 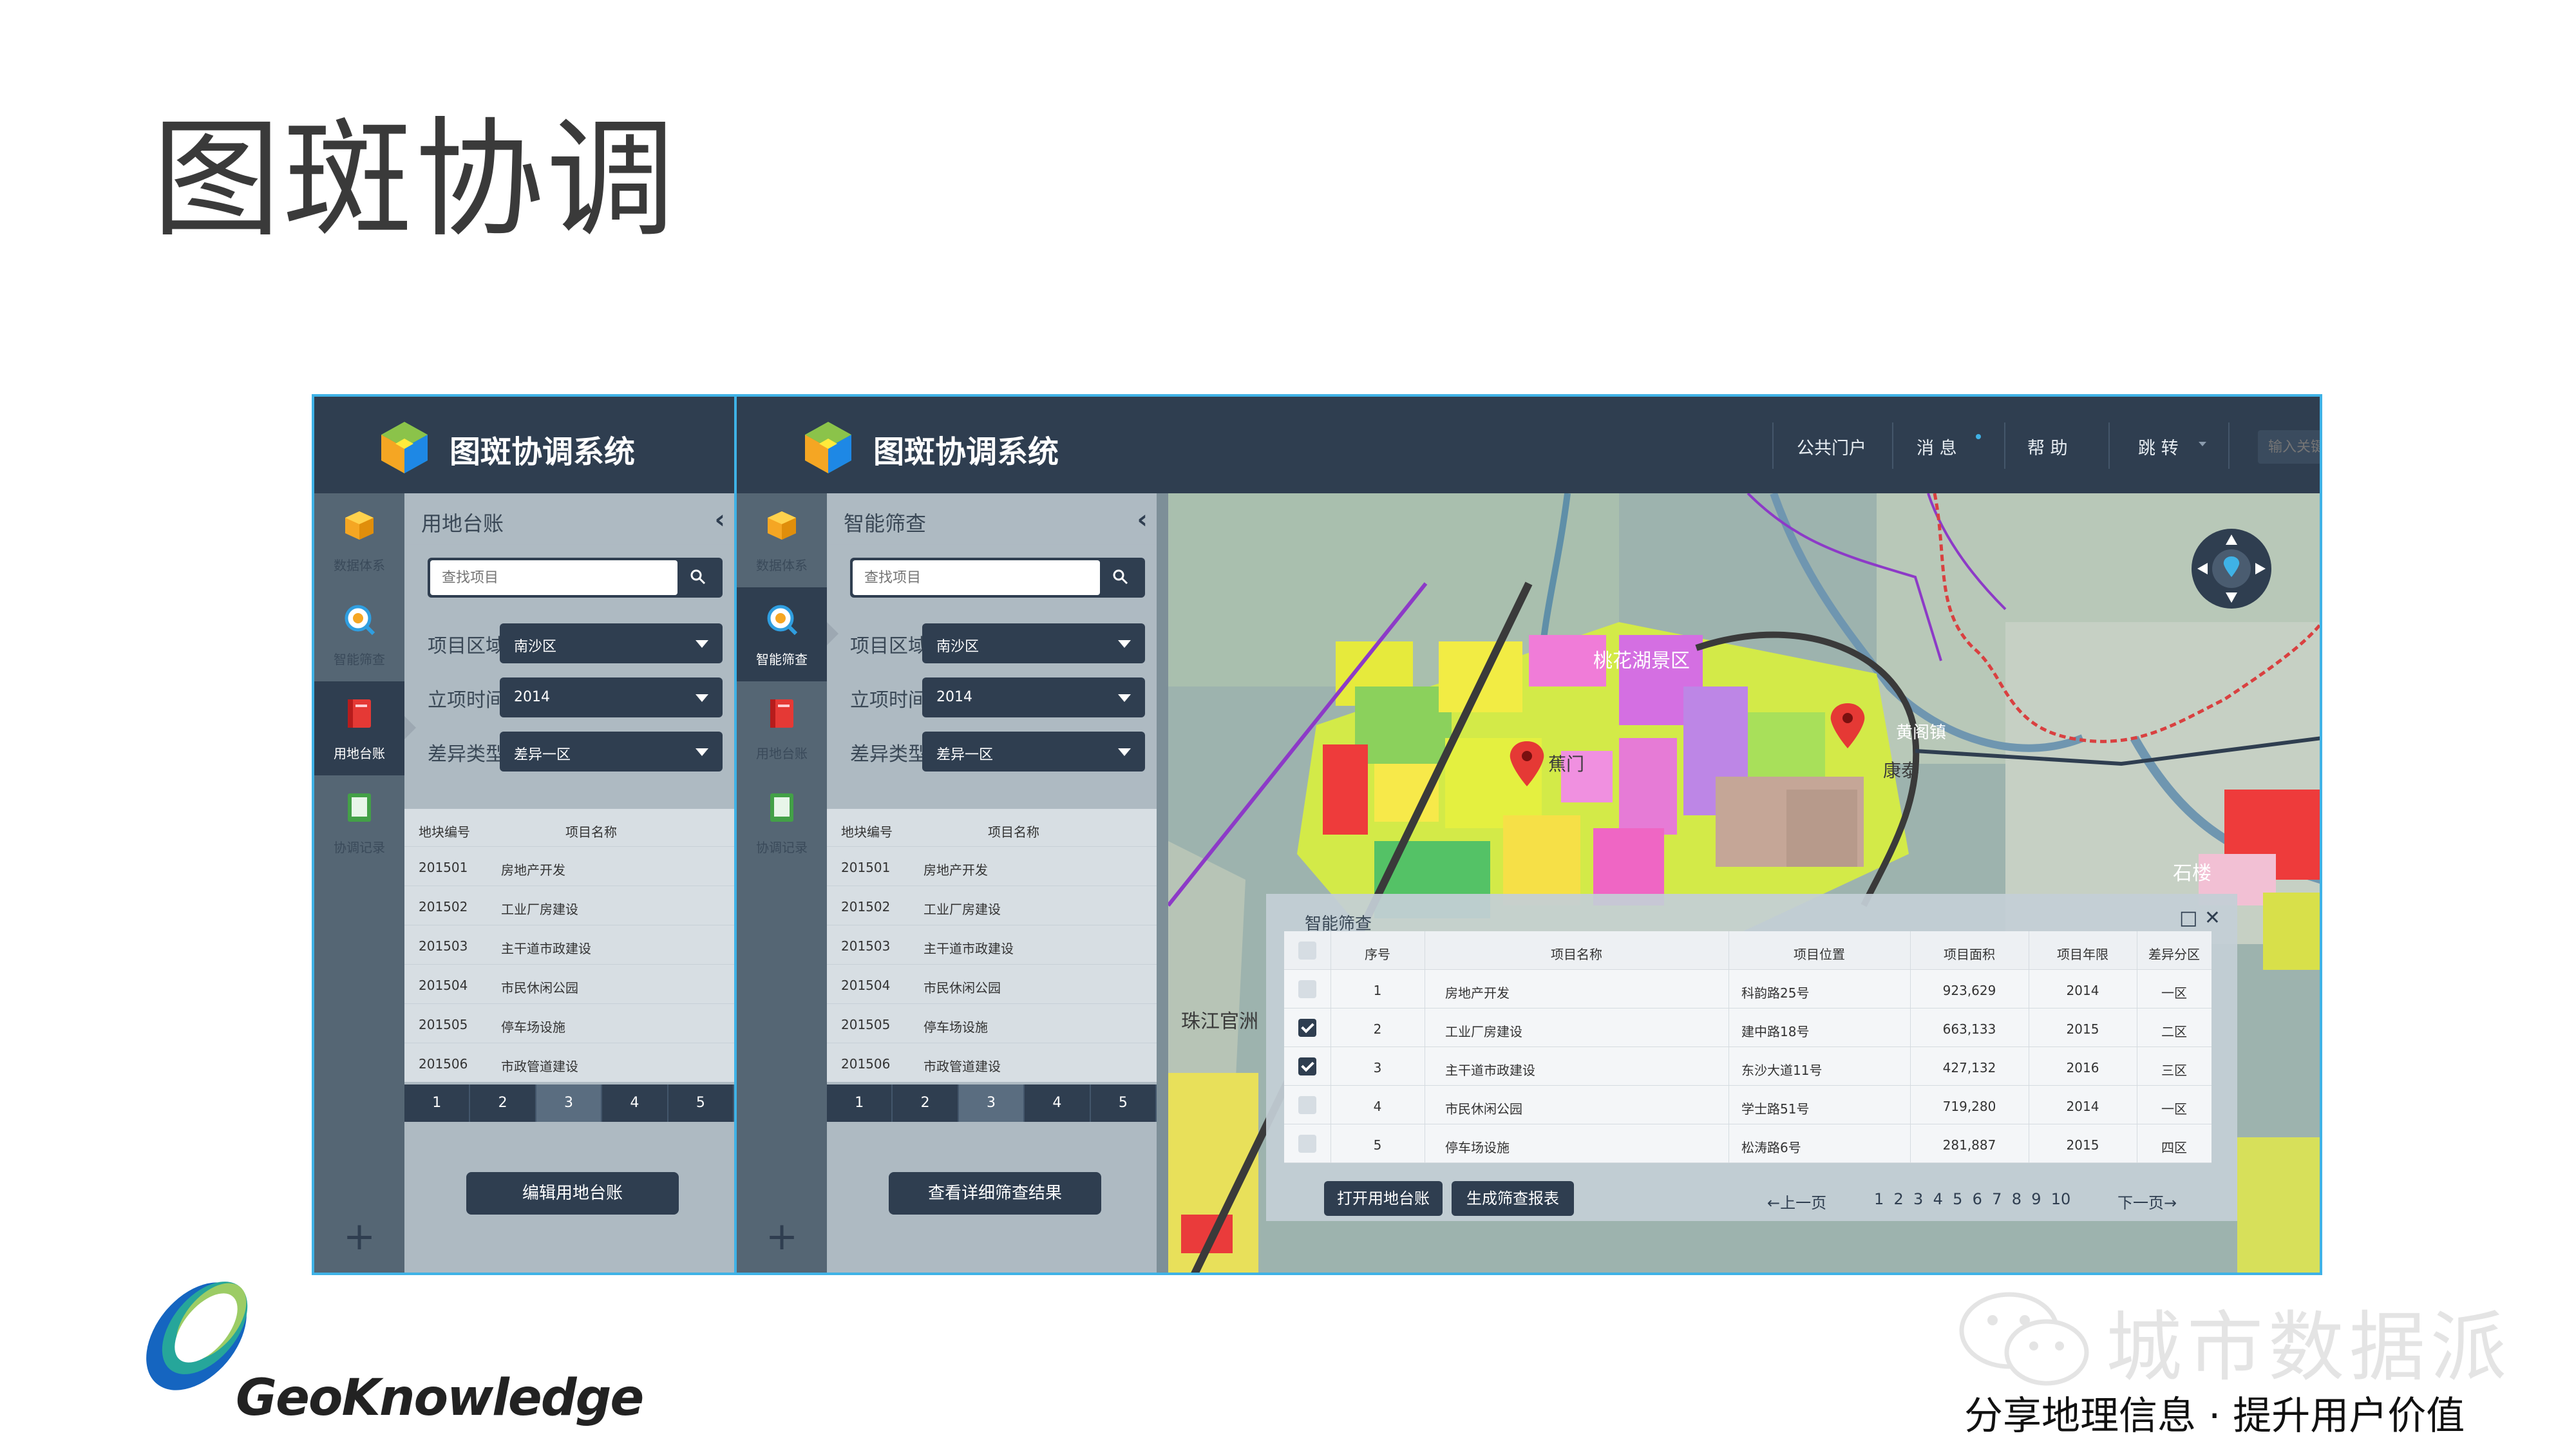 I want to click on rail-label: 协调记录, so click(x=782, y=847).